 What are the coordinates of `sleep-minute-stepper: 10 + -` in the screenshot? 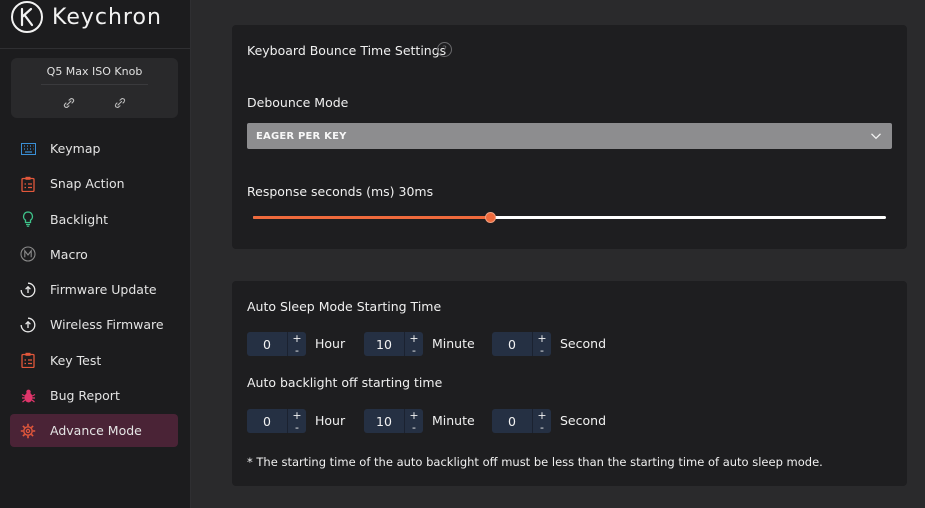 It's located at (393, 344).